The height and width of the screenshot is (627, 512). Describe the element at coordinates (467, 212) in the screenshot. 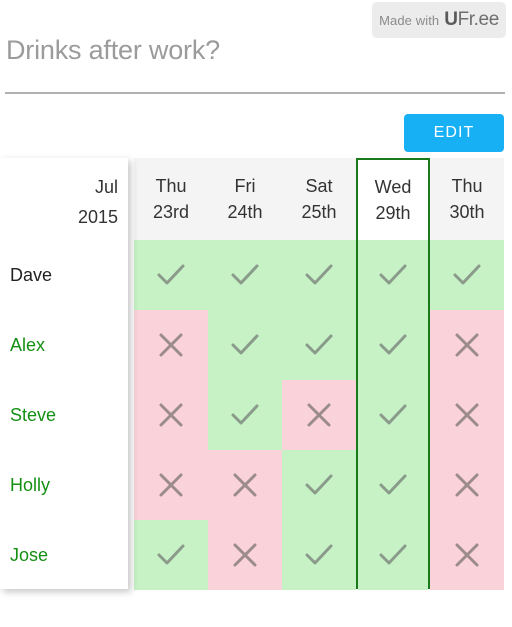

I see `day-of-month-label: 30th` at that location.